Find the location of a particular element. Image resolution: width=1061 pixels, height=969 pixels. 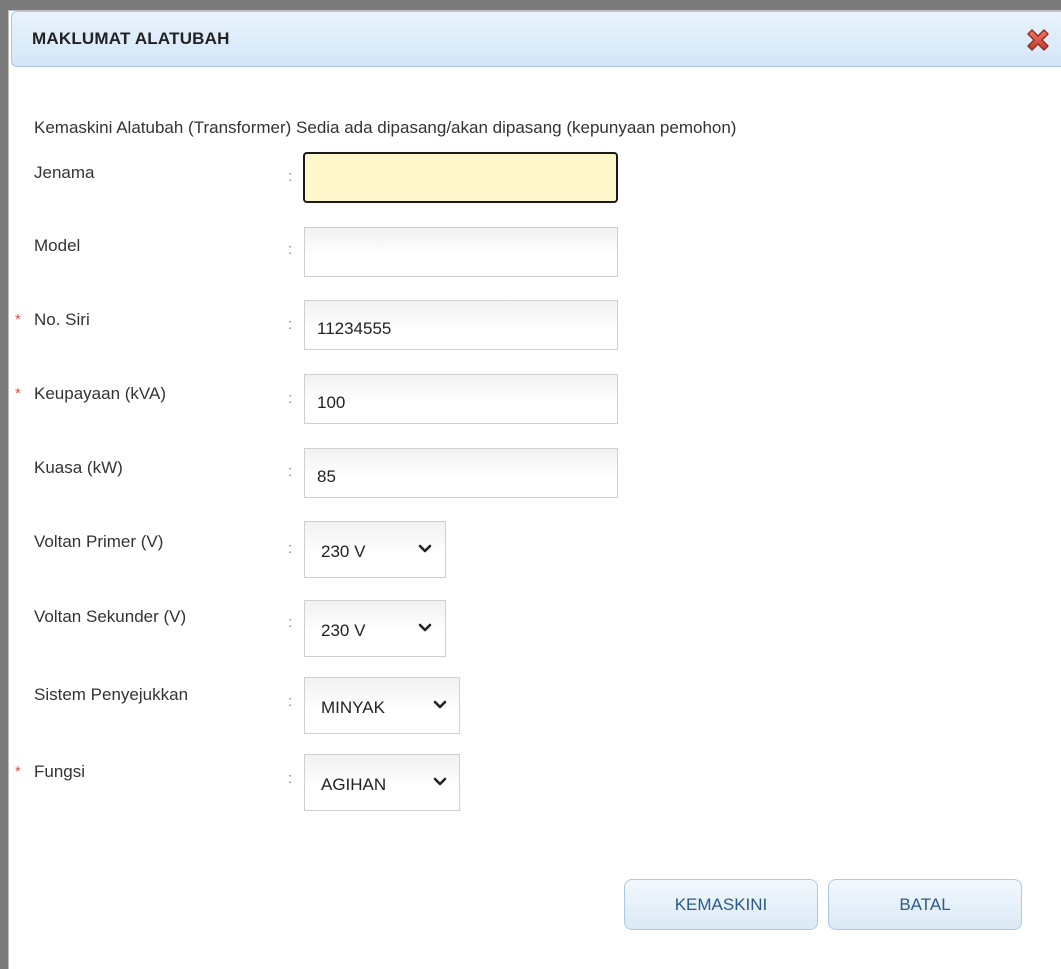

fungsi-select: AGIHAN is located at coordinates (382, 782).